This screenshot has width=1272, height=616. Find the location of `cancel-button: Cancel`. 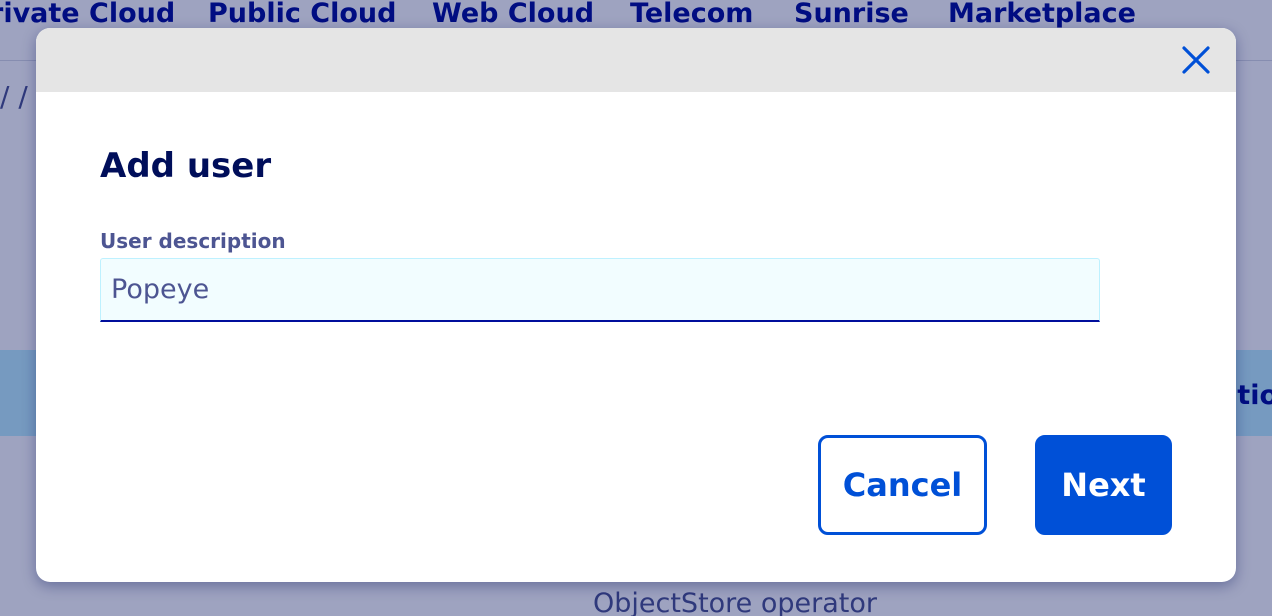

cancel-button: Cancel is located at coordinates (902, 485).